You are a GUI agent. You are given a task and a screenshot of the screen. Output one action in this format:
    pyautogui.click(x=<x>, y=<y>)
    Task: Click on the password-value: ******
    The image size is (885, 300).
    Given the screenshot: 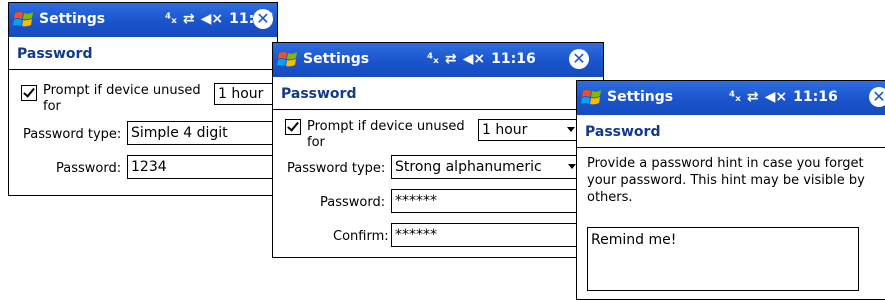 What is the action you would take?
    pyautogui.click(x=416, y=201)
    